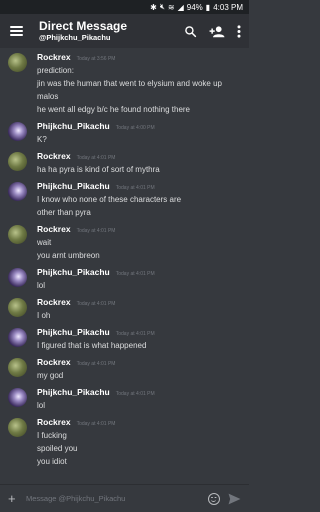 This screenshot has width=320, height=512. I want to click on message-text: spoiled you, so click(57, 448).